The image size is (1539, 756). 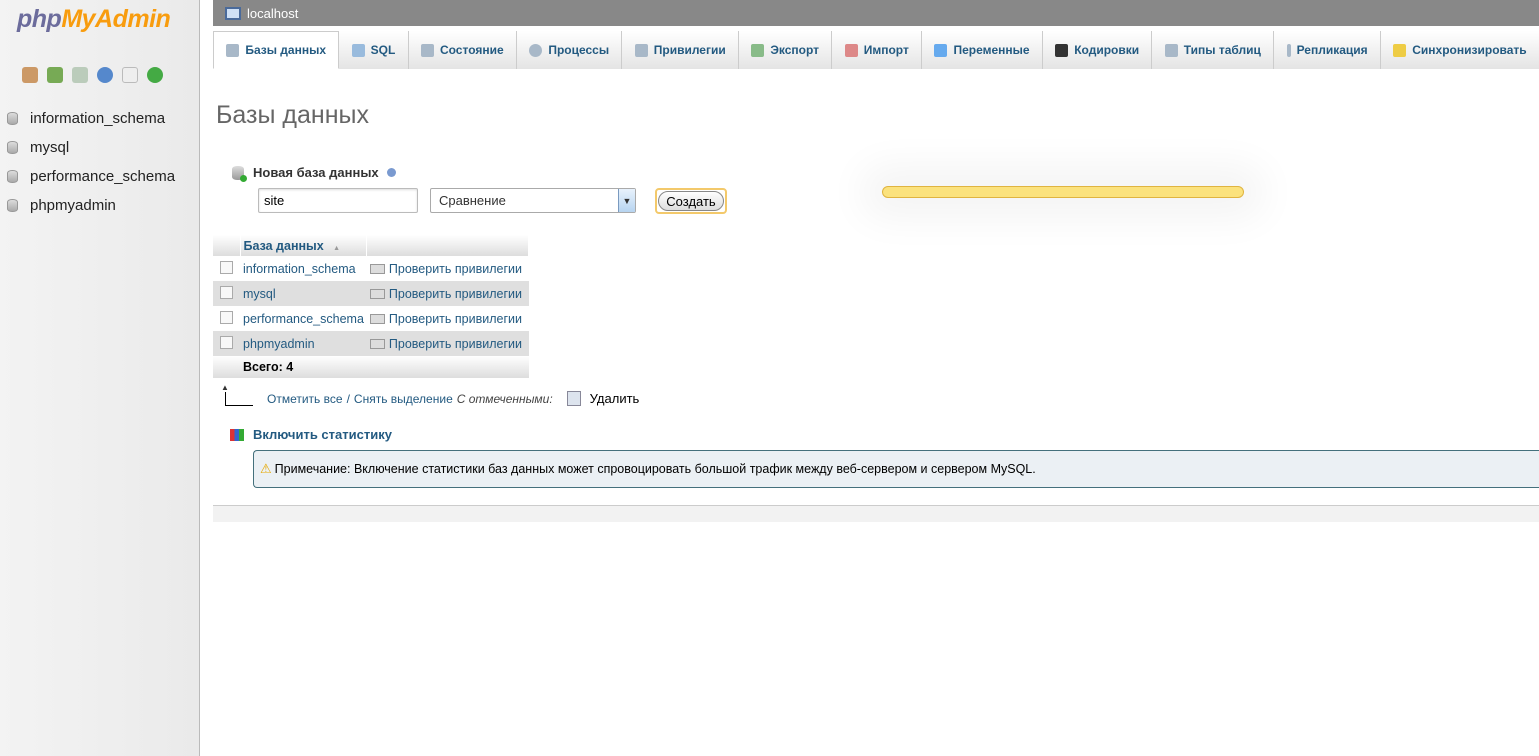 What do you see at coordinates (573, 398) in the screenshot?
I see `drop-icon` at bounding box center [573, 398].